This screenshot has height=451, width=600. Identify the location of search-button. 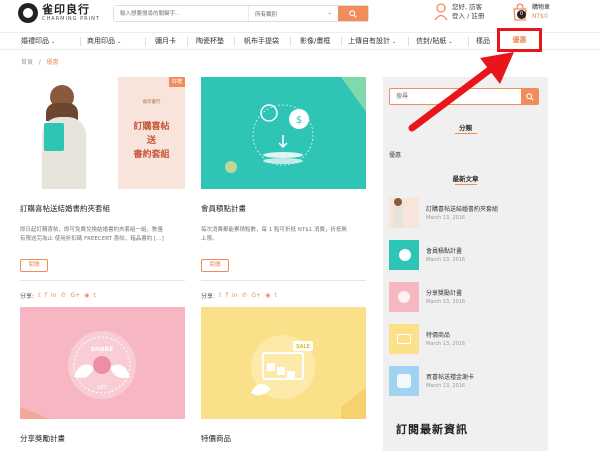
(353, 13).